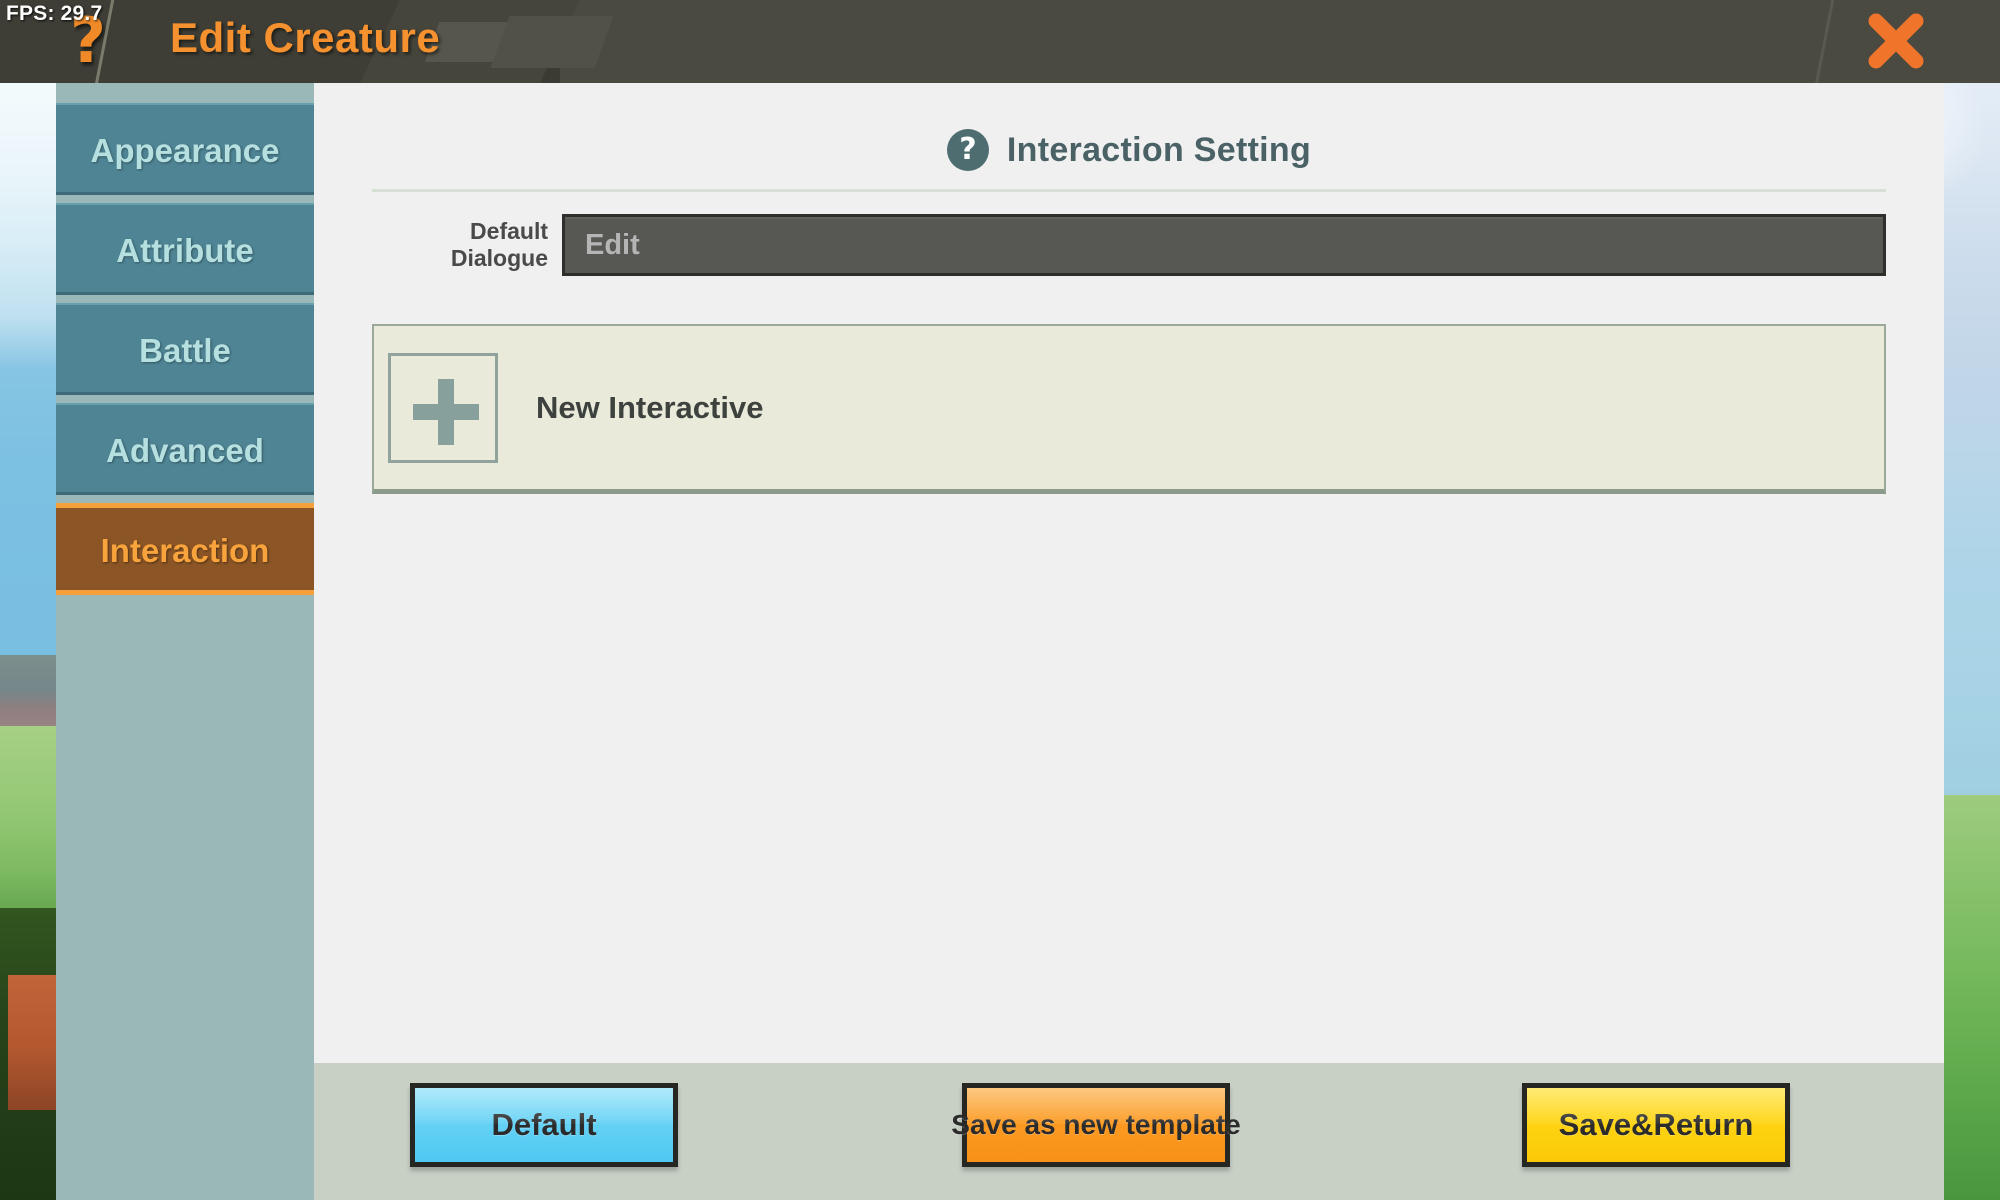  What do you see at coordinates (1129, 409) in the screenshot?
I see `new-interactive-card: New Interactive` at bounding box center [1129, 409].